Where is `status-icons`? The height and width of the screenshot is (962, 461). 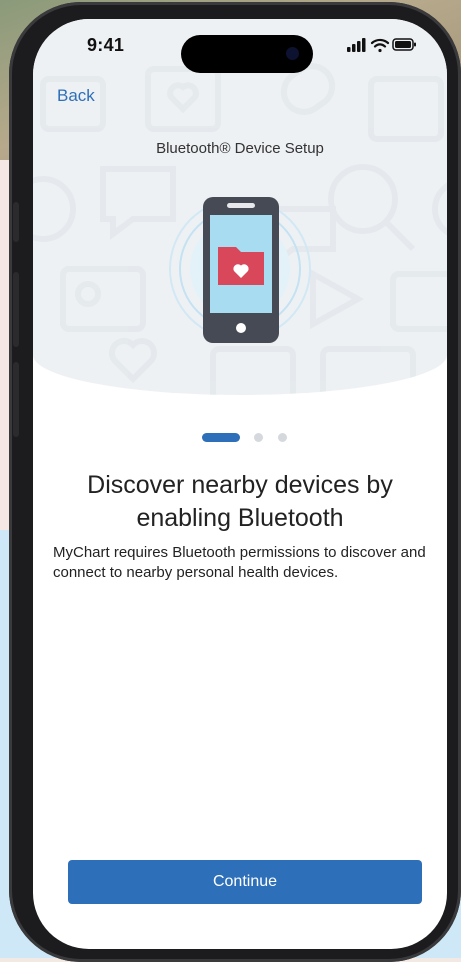
status-icons is located at coordinates (381, 45).